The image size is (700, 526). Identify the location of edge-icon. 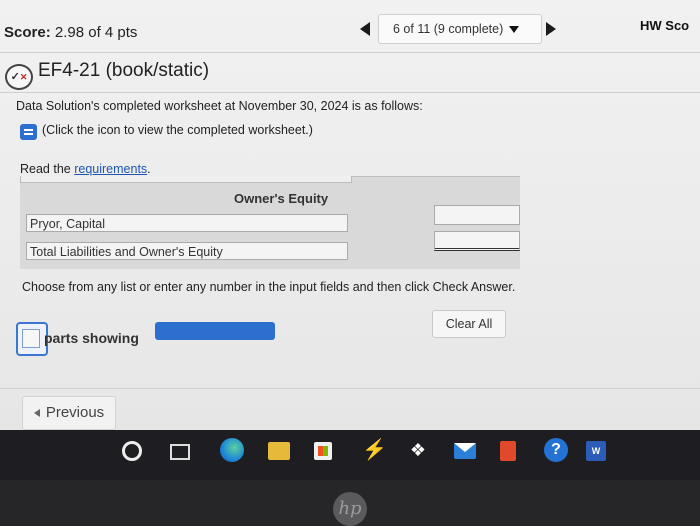
(232, 450).